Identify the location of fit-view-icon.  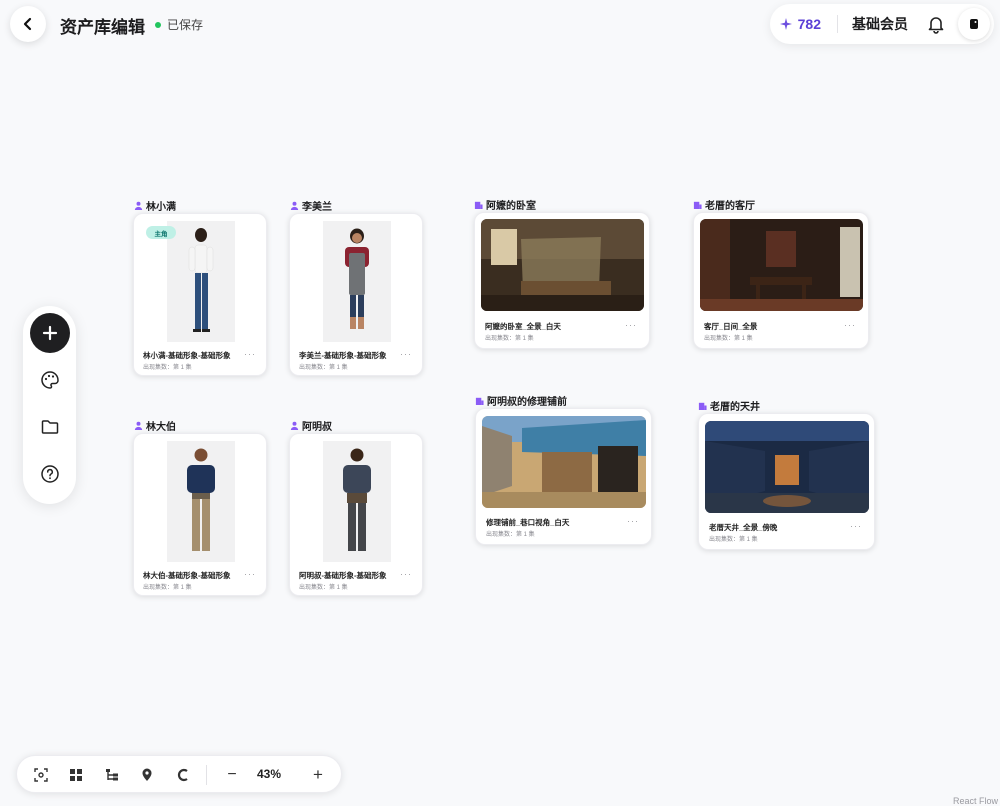
(41, 775).